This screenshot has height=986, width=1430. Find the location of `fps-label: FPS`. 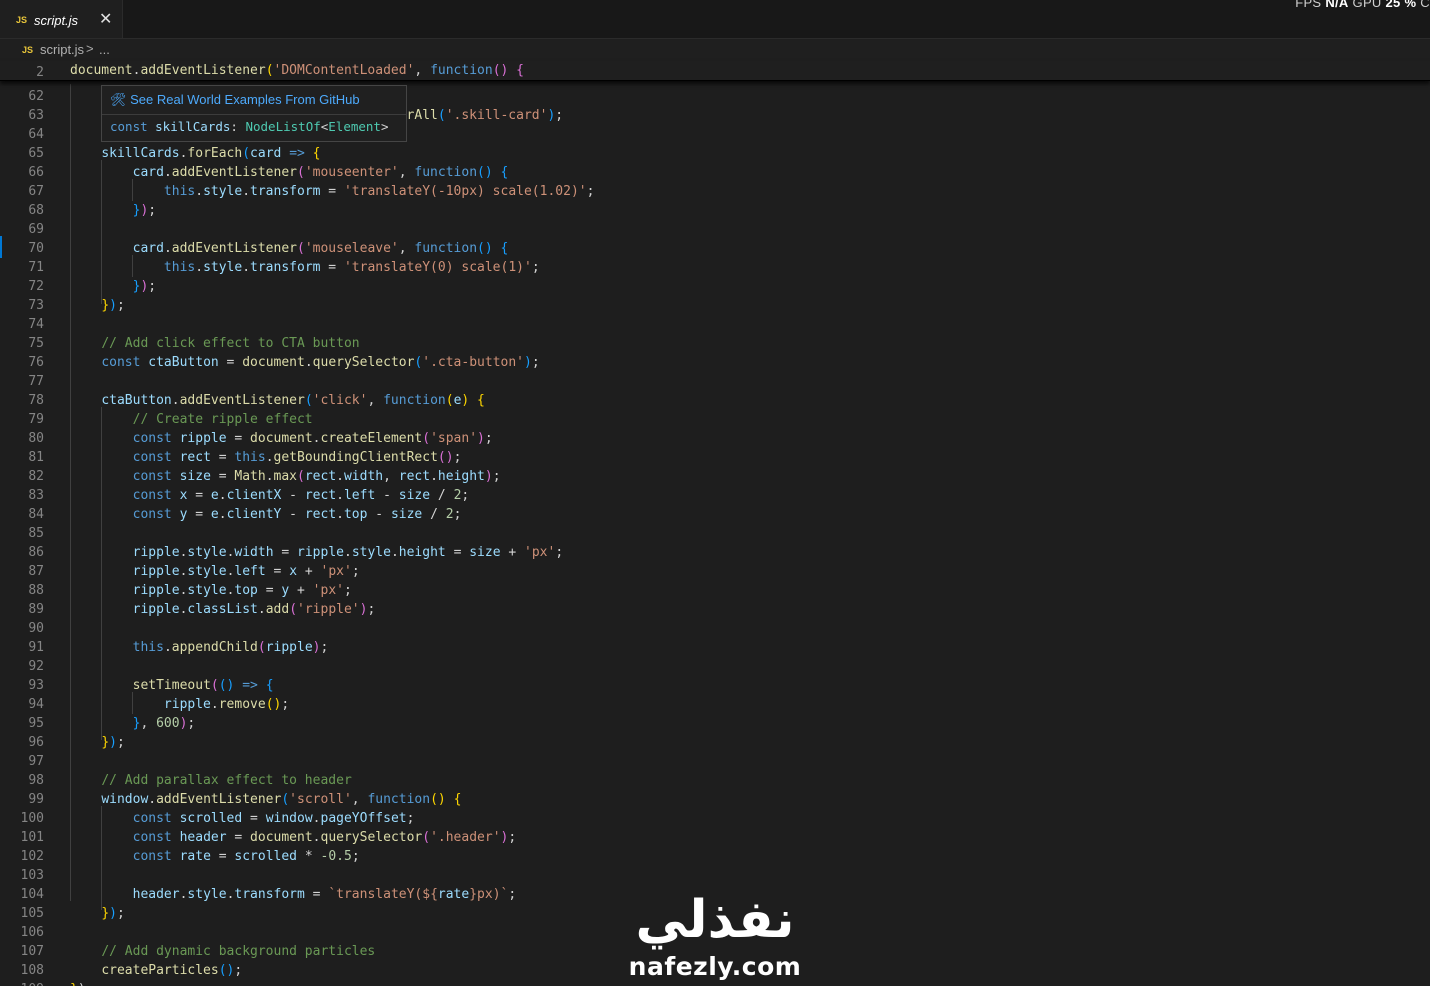

fps-label: FPS is located at coordinates (1308, 5).